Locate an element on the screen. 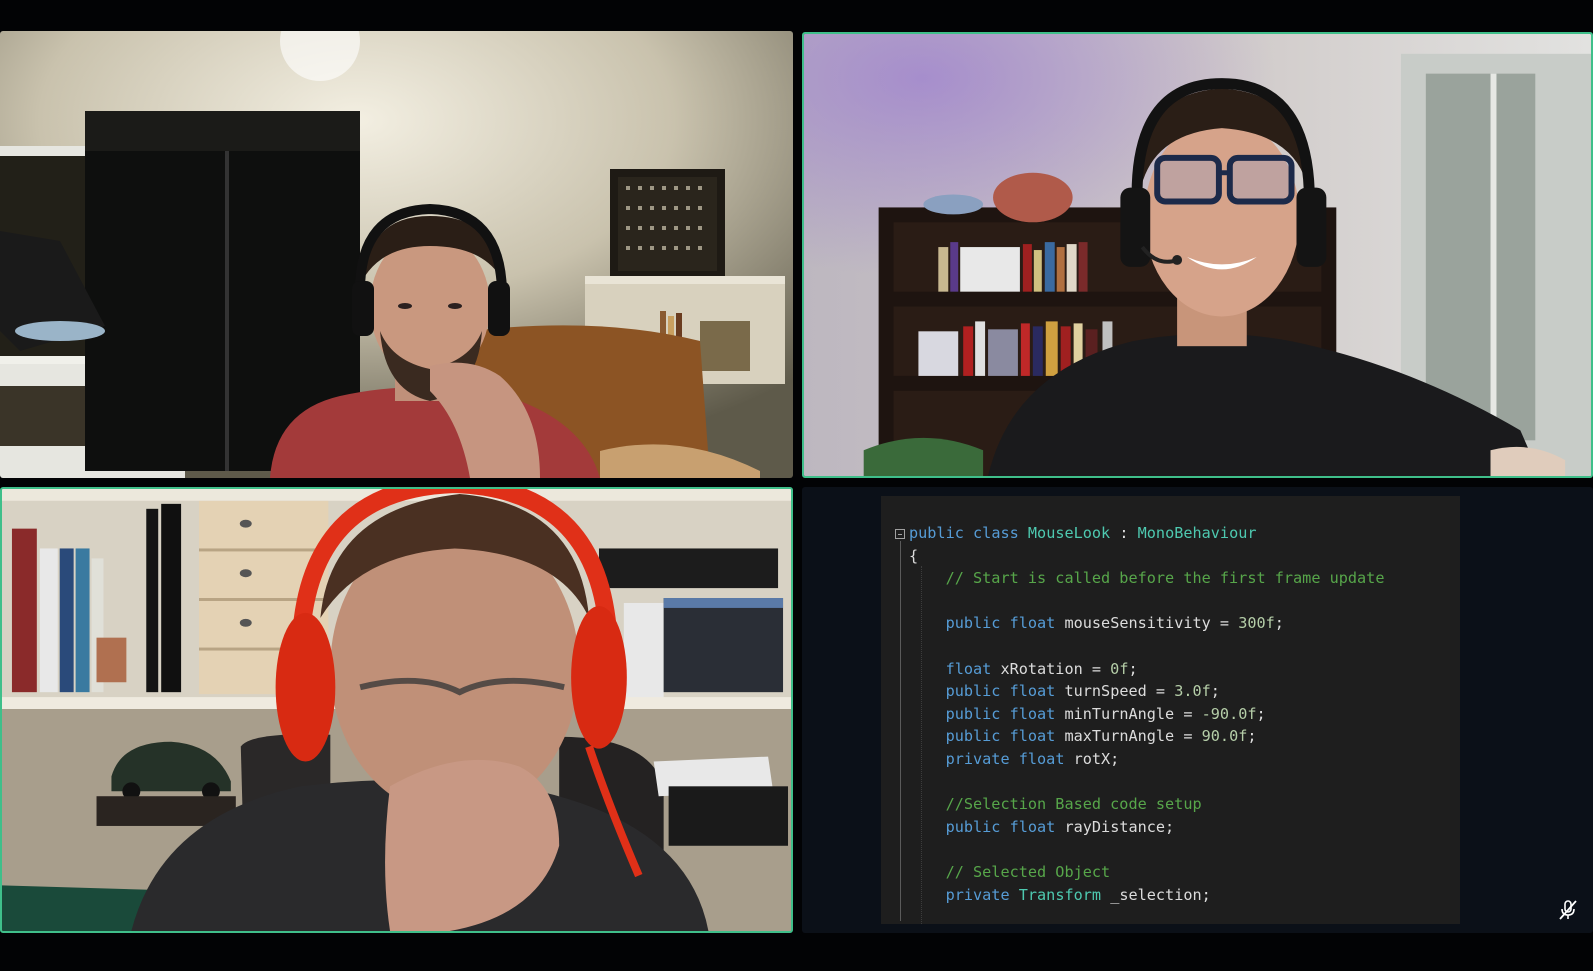 The image size is (1593, 971). collapse-region-icon is located at coordinates (900, 534).